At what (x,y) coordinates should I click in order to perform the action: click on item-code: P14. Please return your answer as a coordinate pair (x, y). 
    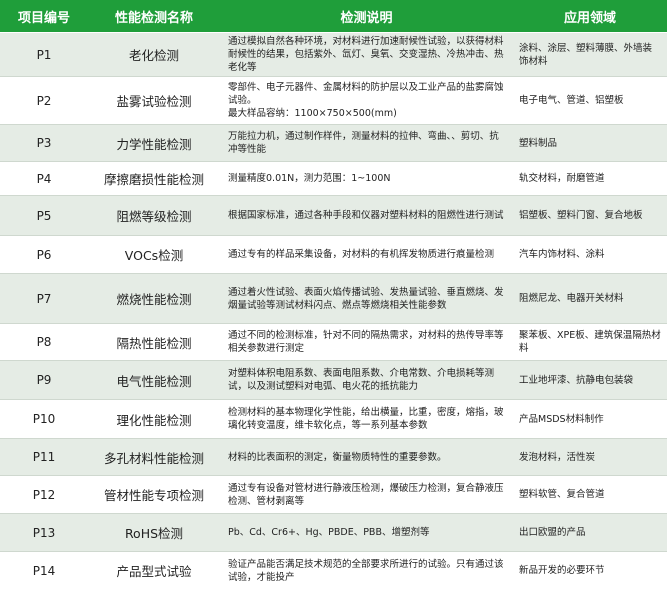
    Looking at the image, I should click on (44, 570).